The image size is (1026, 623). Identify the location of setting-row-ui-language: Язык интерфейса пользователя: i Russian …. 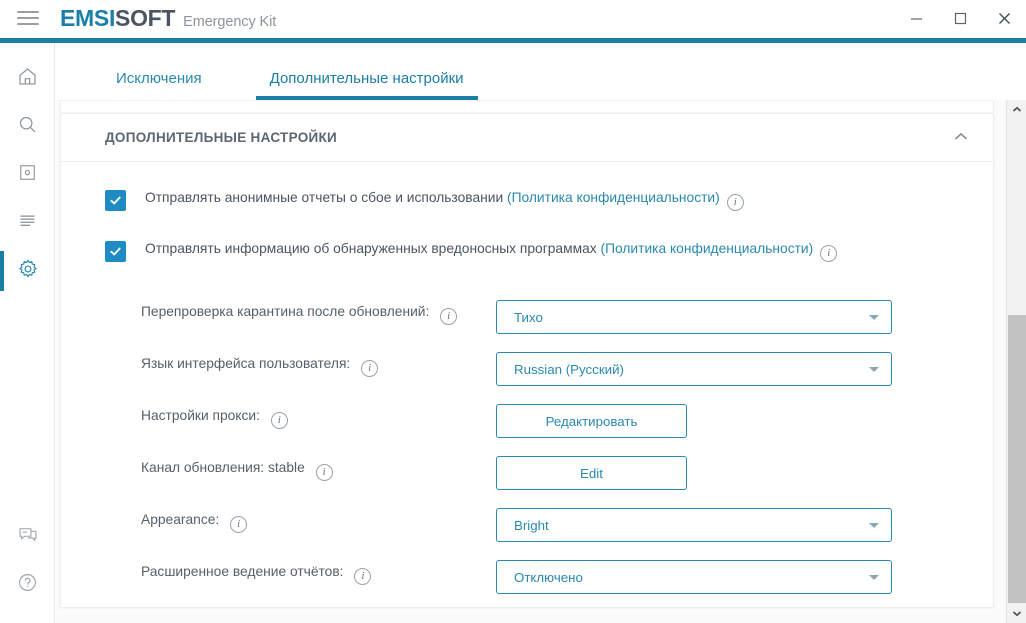
(527, 378).